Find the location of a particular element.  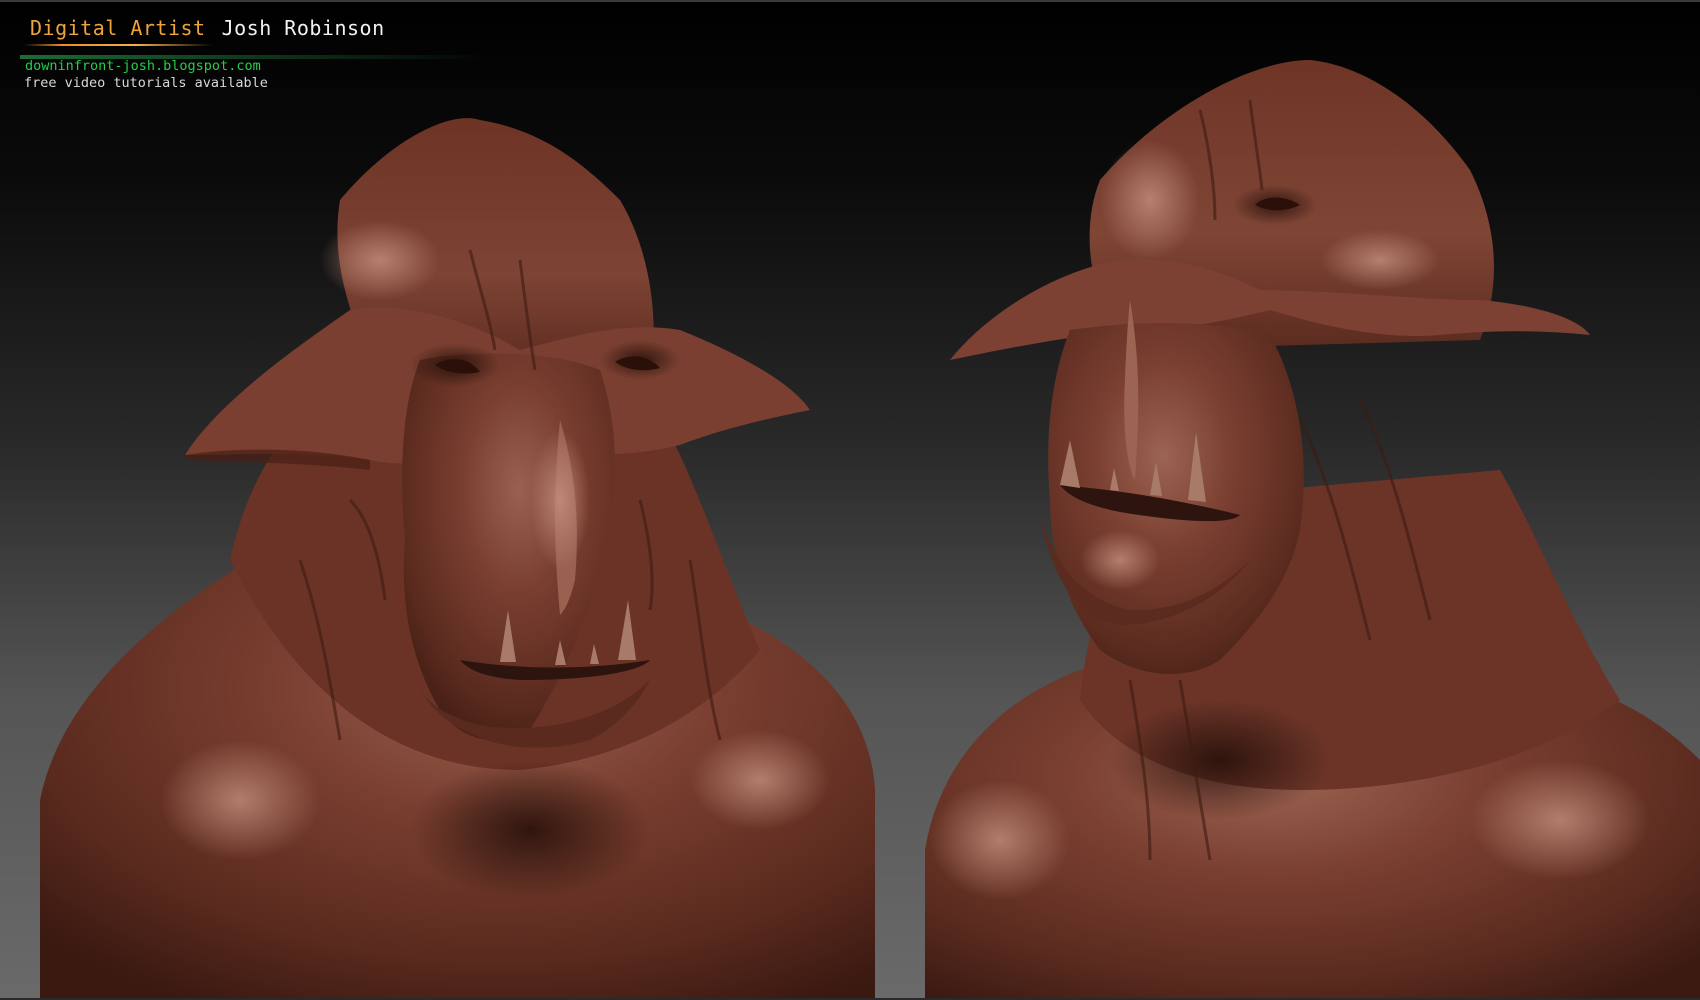

tagline: free video tutorials available is located at coordinates (146, 83).